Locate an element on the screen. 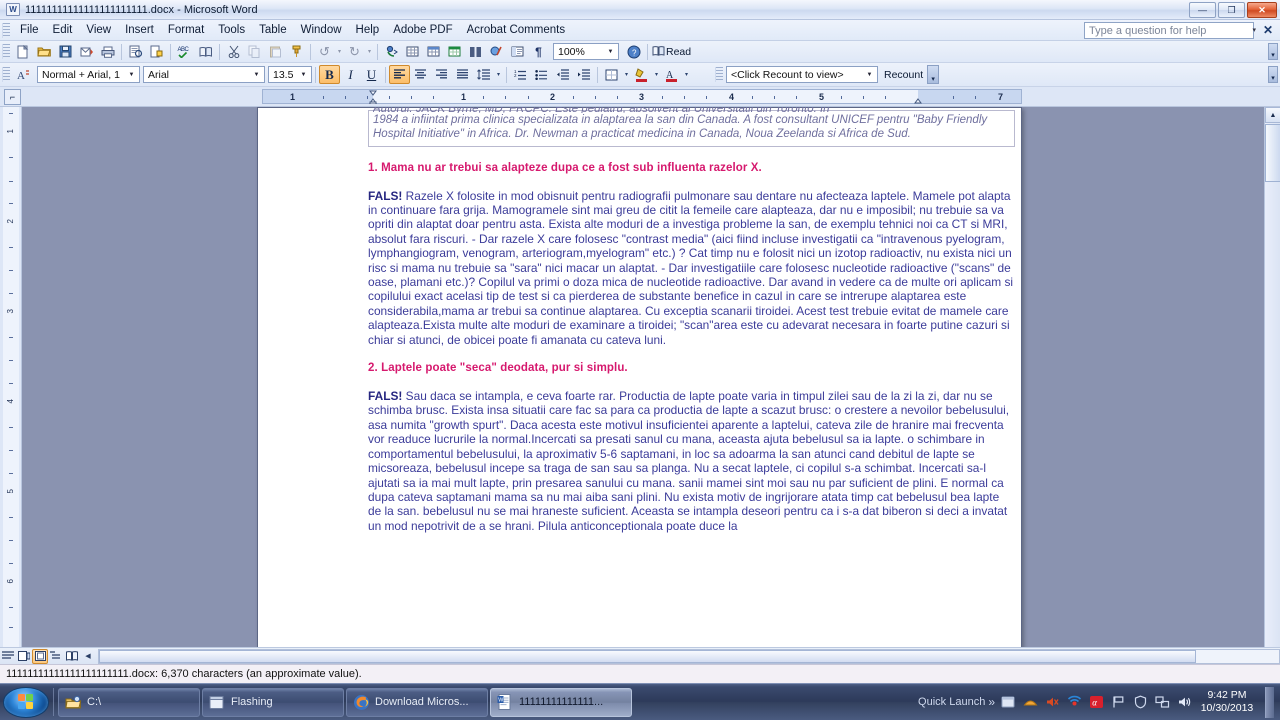 The image size is (1280, 720). close-button: ✕ is located at coordinates (1262, 10).